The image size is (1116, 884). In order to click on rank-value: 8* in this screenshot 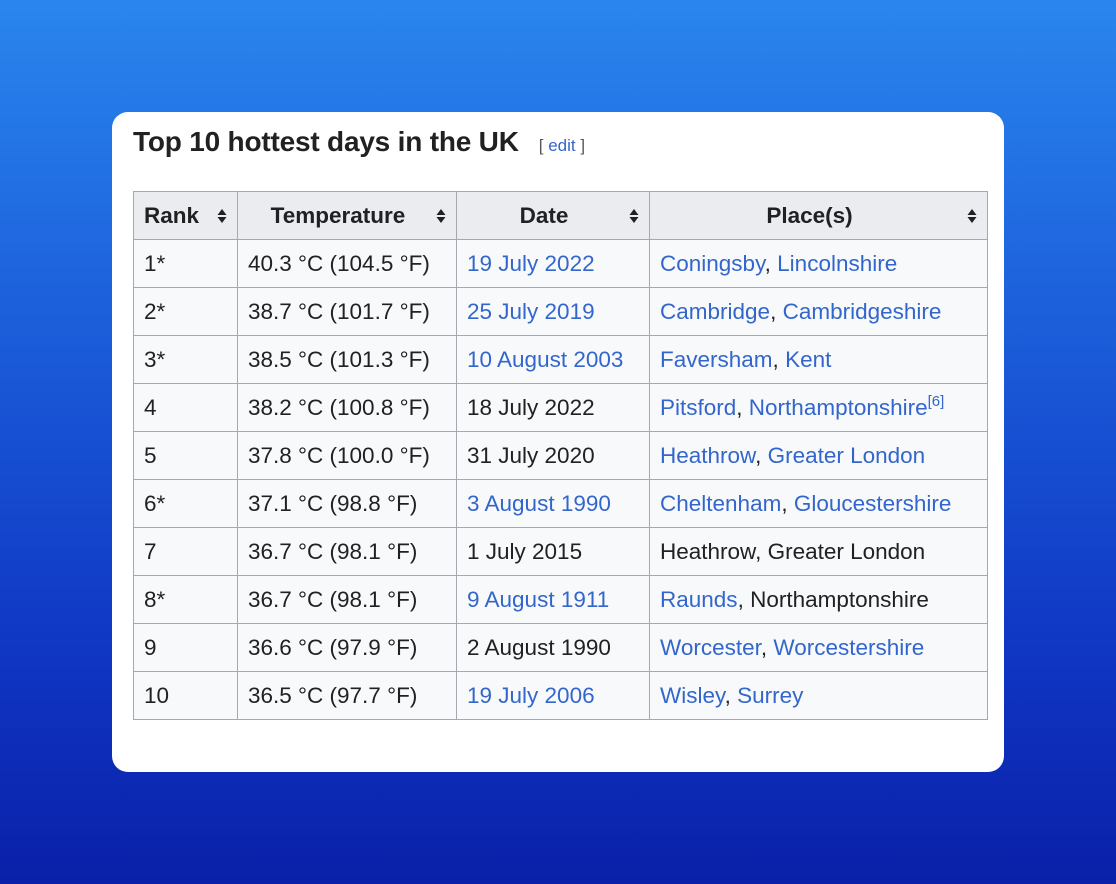, I will do `click(155, 599)`.